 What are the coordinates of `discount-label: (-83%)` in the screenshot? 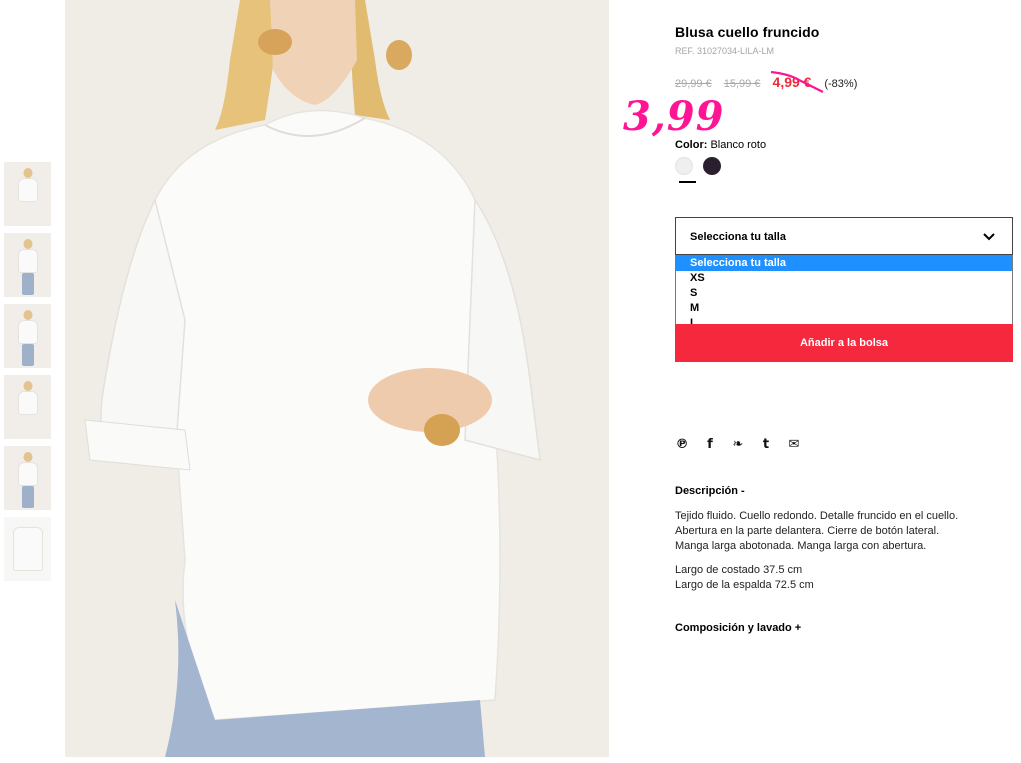 It's located at (841, 84).